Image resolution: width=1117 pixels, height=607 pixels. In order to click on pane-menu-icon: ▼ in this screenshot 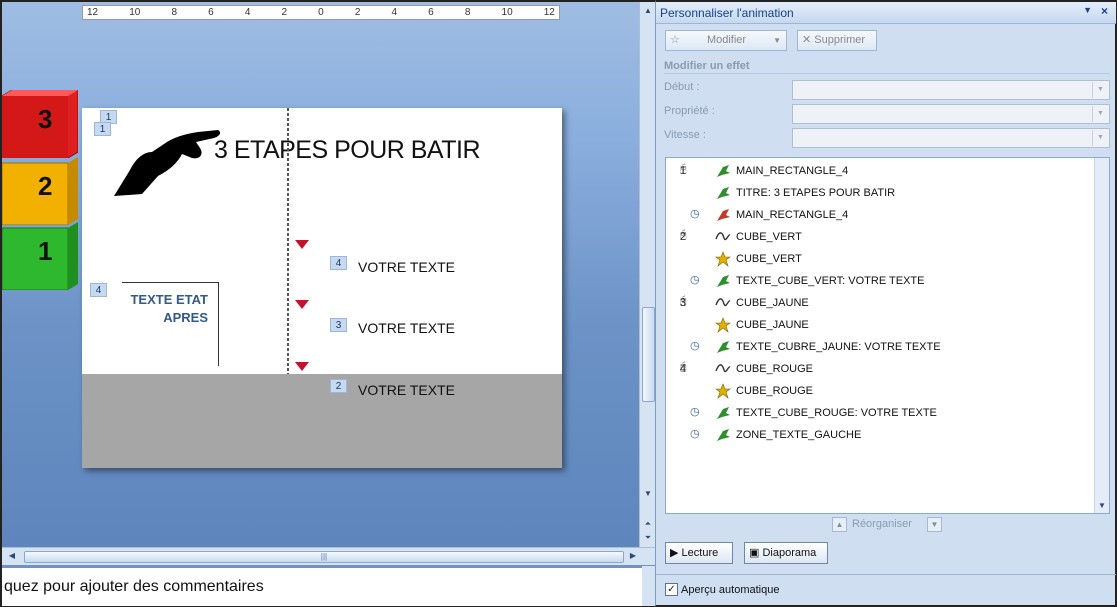, I will do `click(1087, 10)`.